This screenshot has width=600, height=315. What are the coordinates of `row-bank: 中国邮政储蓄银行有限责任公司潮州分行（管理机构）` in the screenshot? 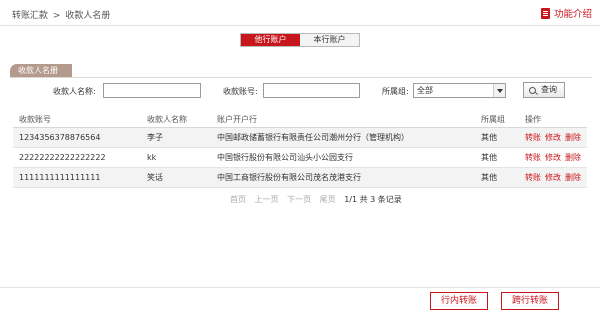 It's located at (313, 137).